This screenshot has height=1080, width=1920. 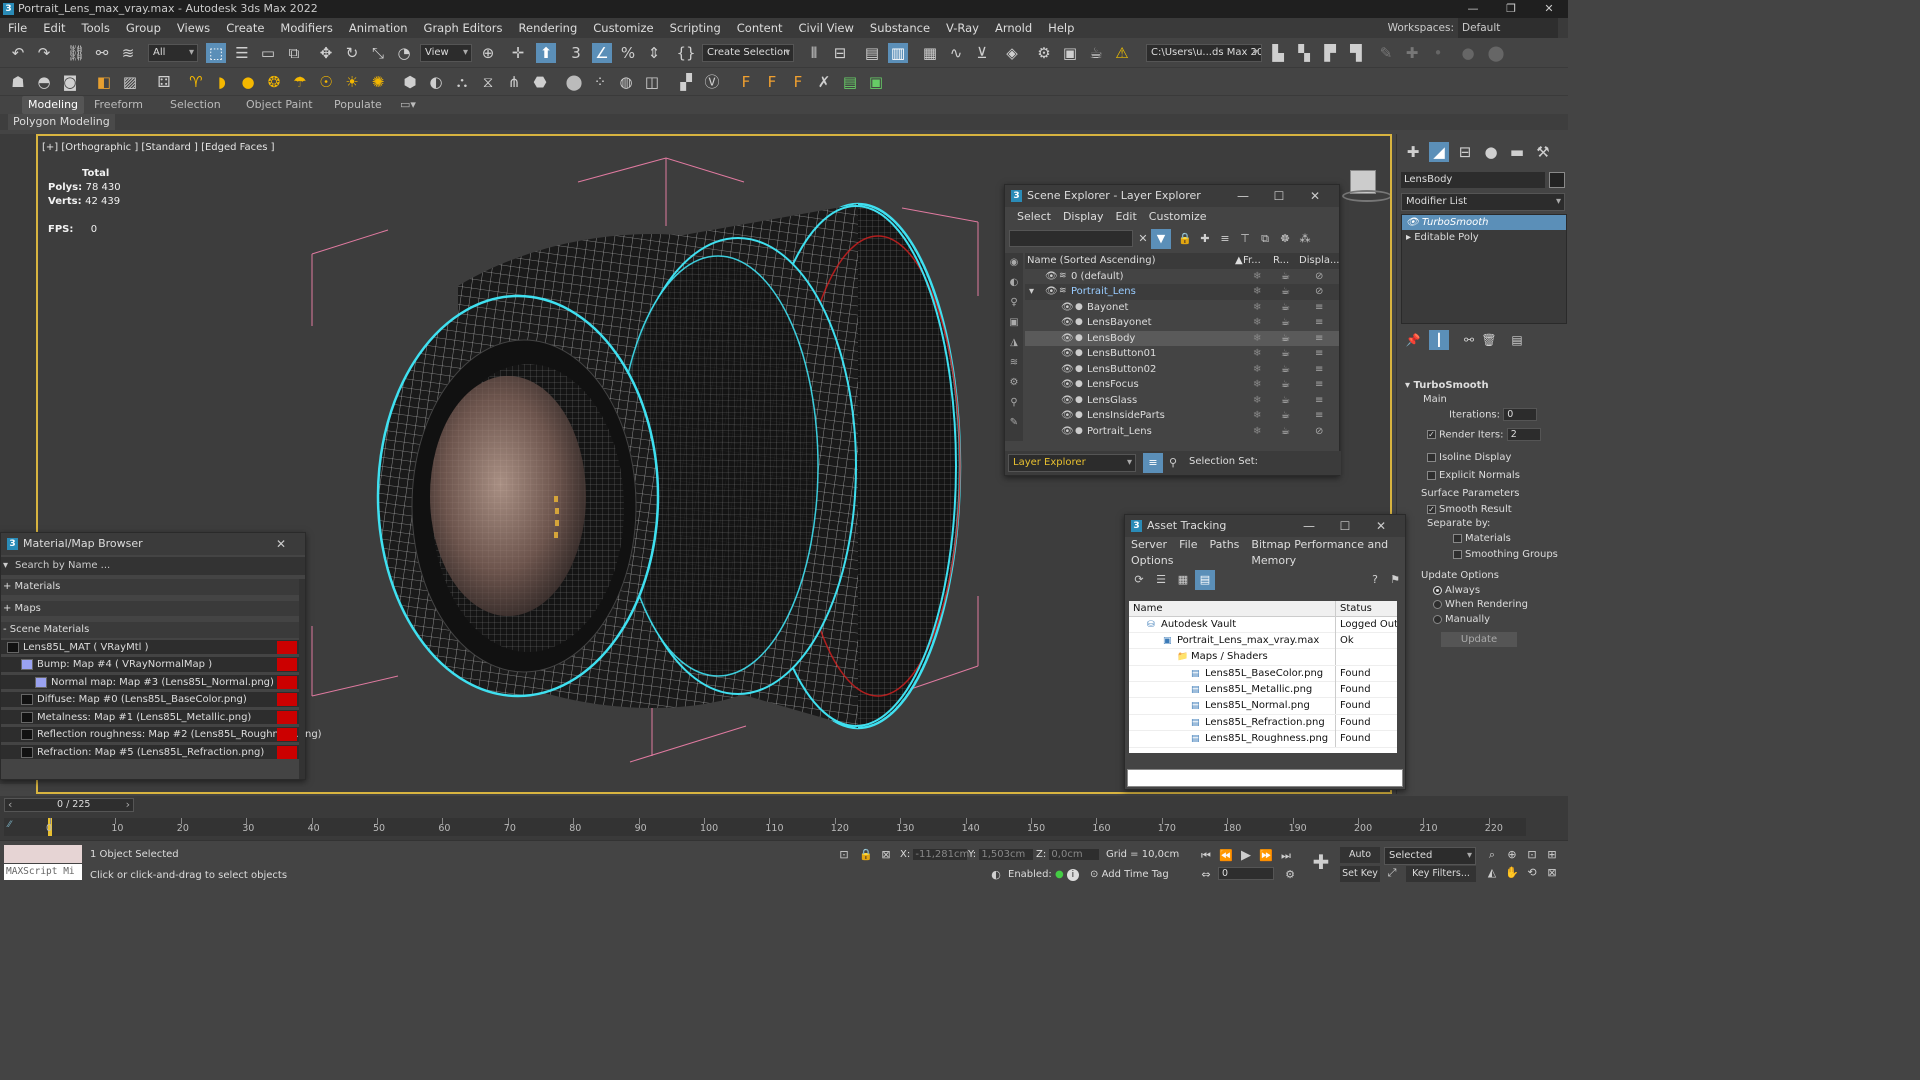 What do you see at coordinates (1345, 526) in the screenshot?
I see `asset-tracking-maximize: ☐` at bounding box center [1345, 526].